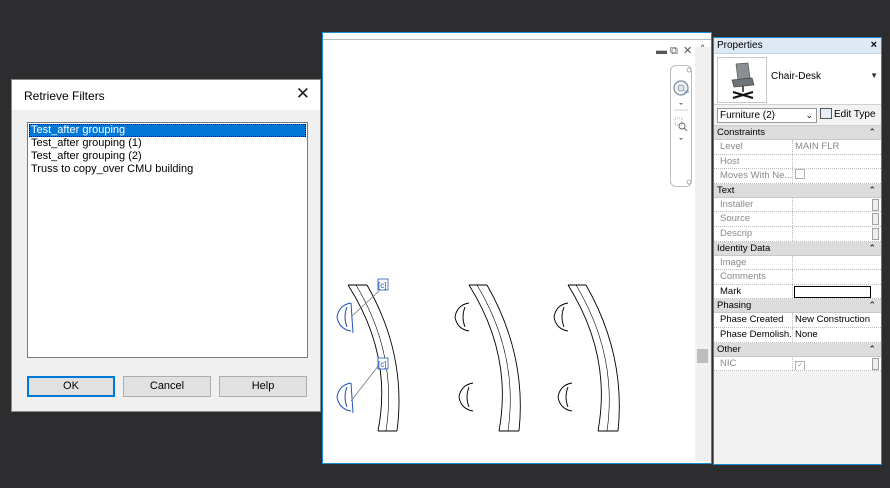 This screenshot has width=890, height=488. Describe the element at coordinates (837, 364) in the screenshot. I see `property-value: ✓` at that location.